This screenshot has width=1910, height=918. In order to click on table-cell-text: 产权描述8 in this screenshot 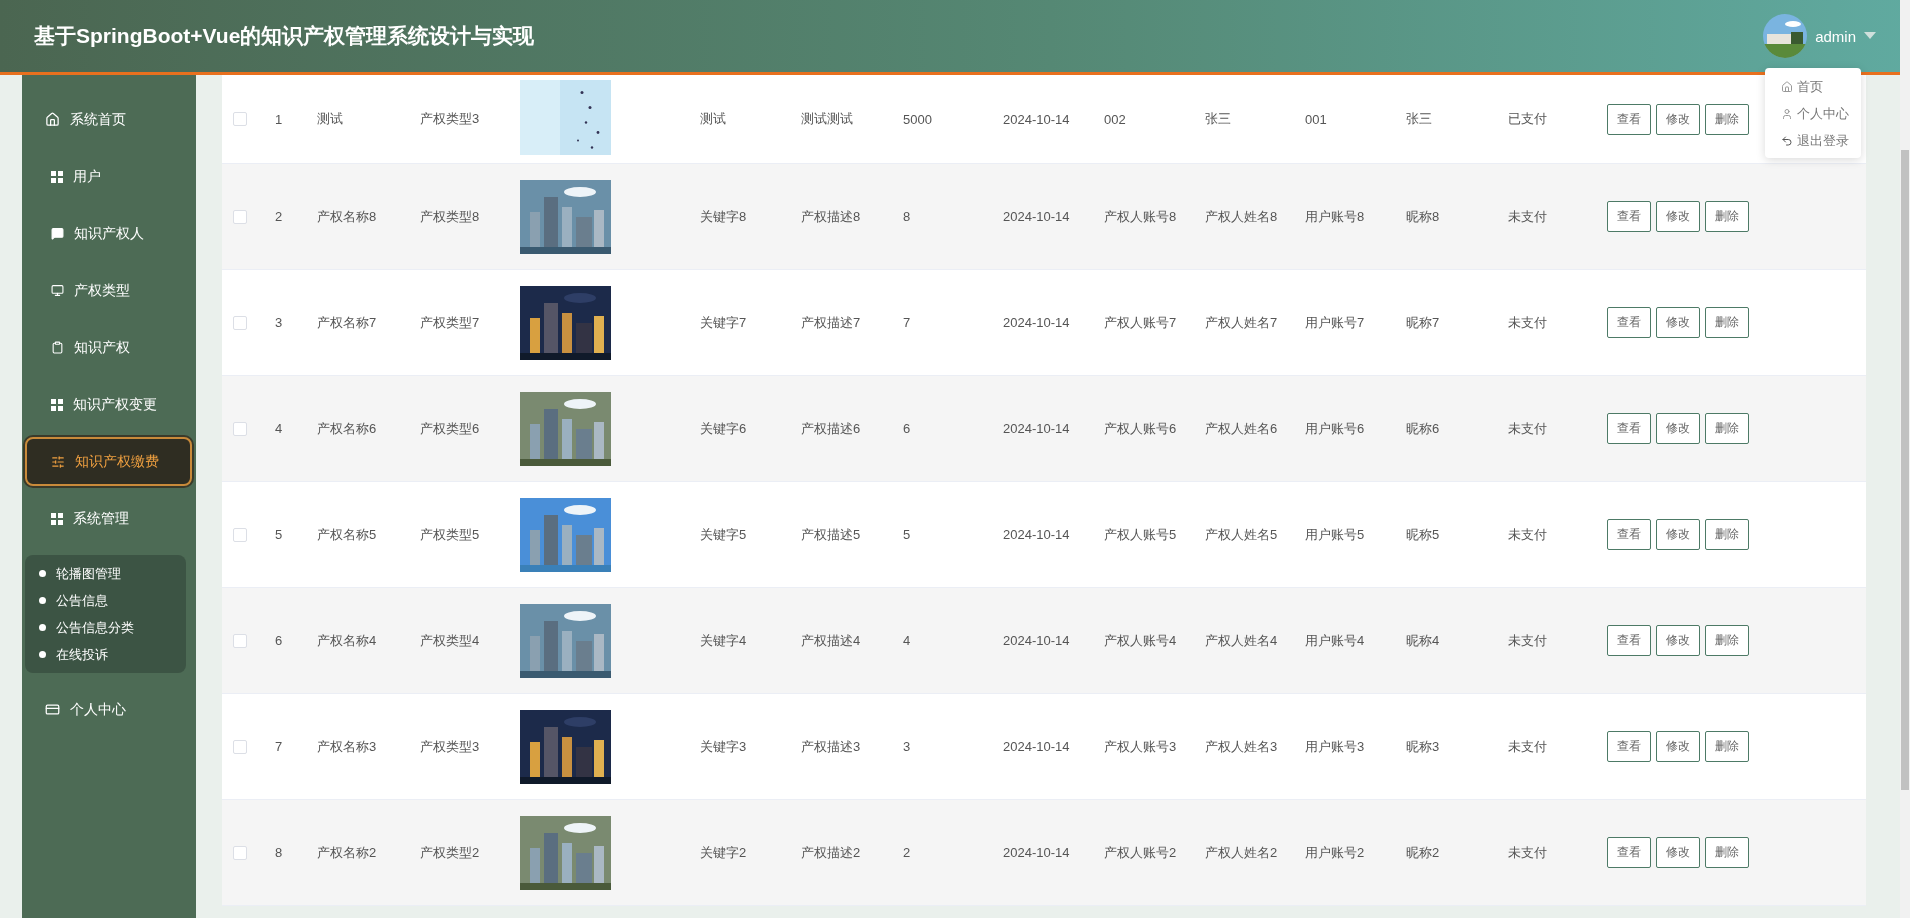, I will do `click(831, 216)`.